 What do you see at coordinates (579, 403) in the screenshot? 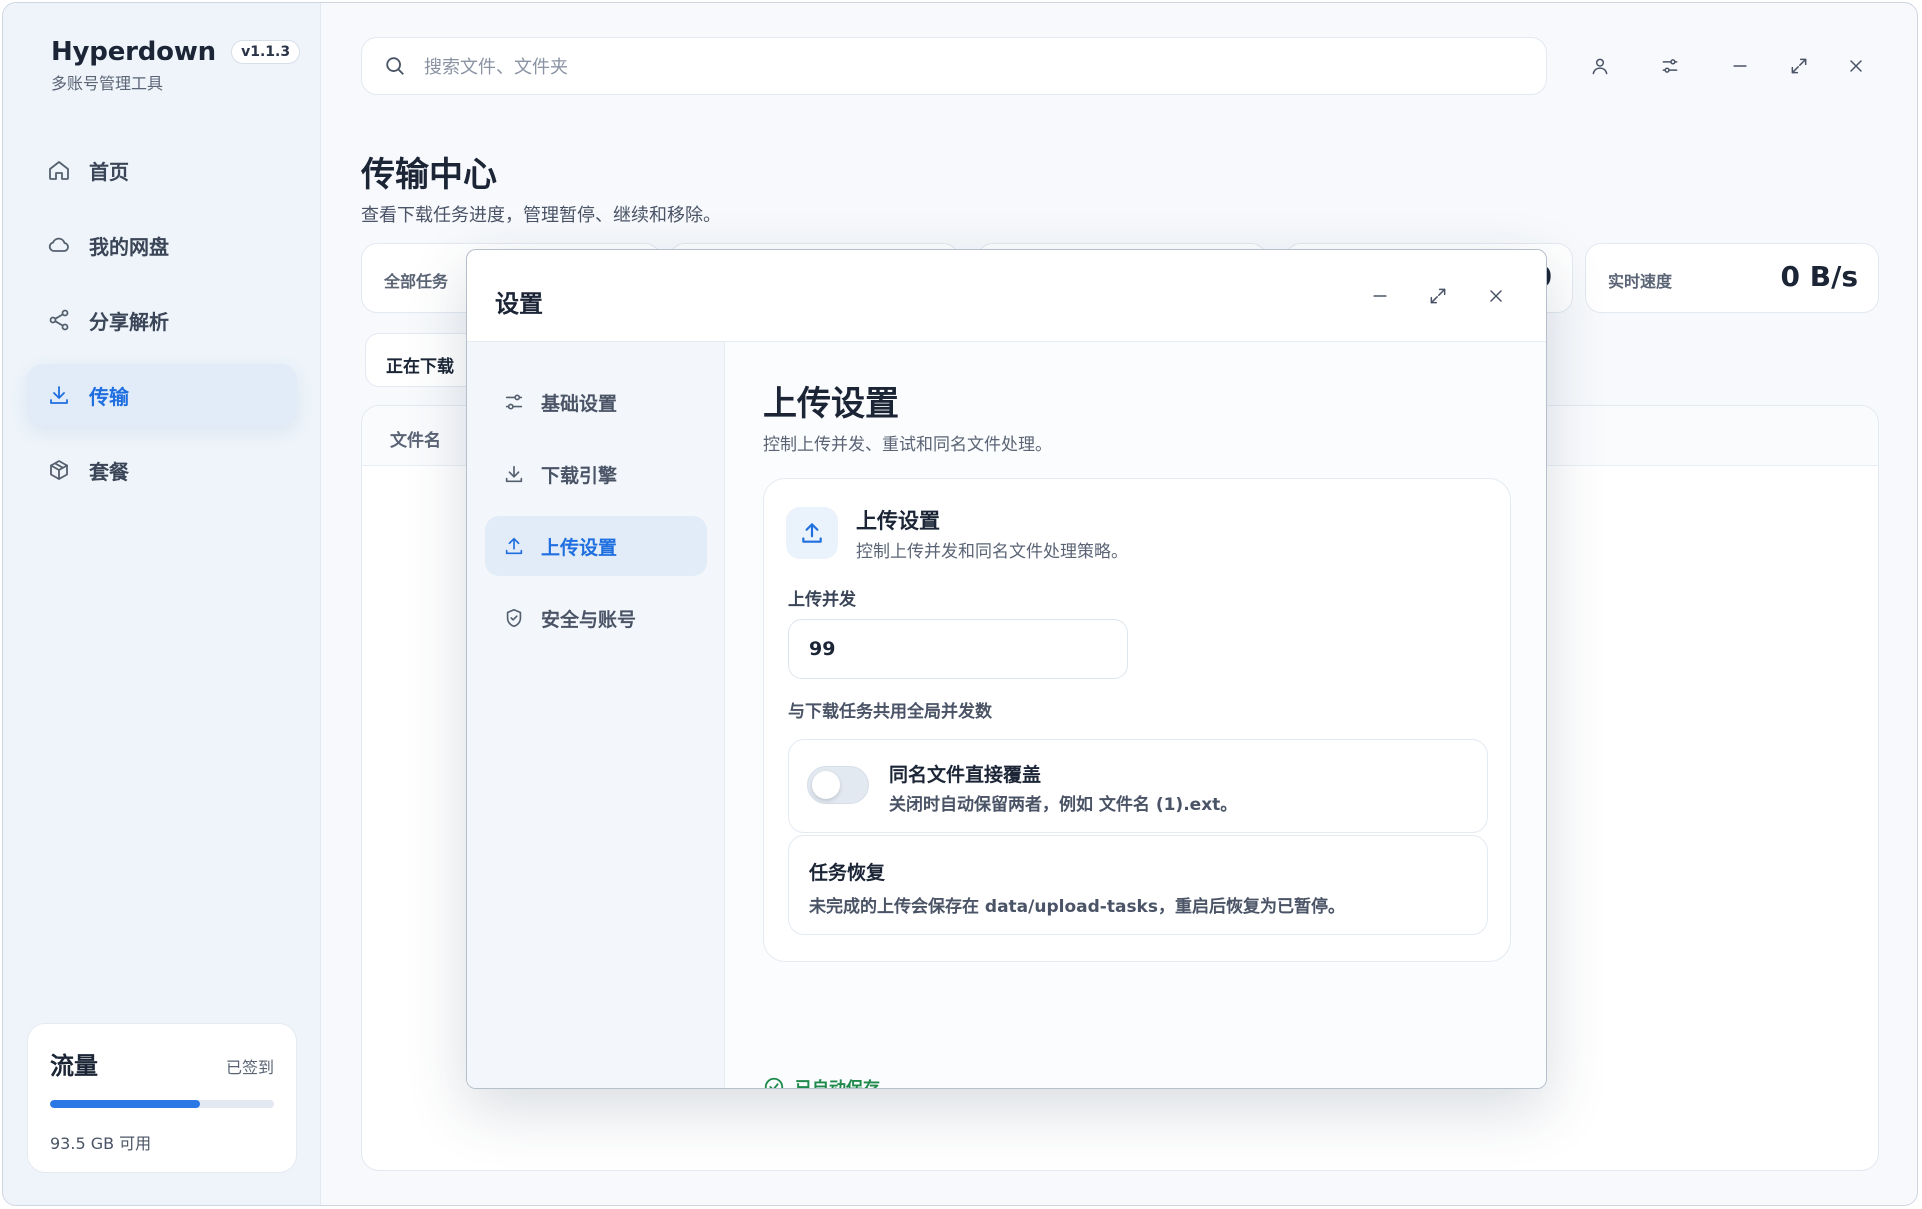
I see `settings-nav-label: 基础设置` at bounding box center [579, 403].